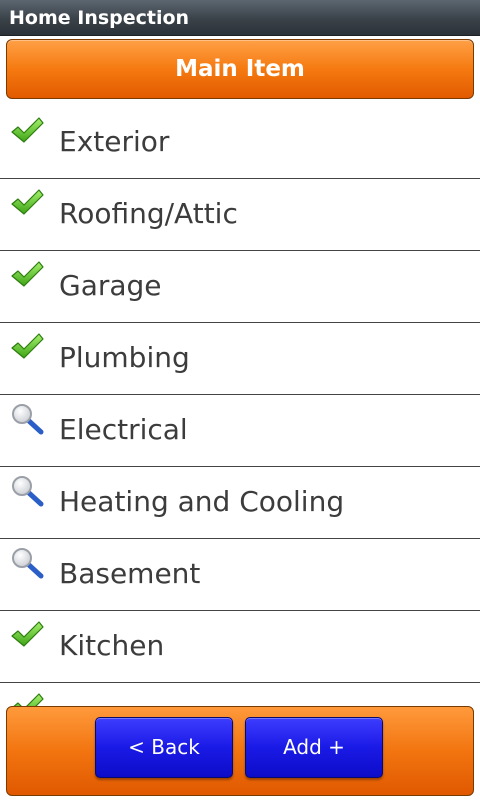  Describe the element at coordinates (240, 647) in the screenshot. I see `list-item: Kitchen` at that location.